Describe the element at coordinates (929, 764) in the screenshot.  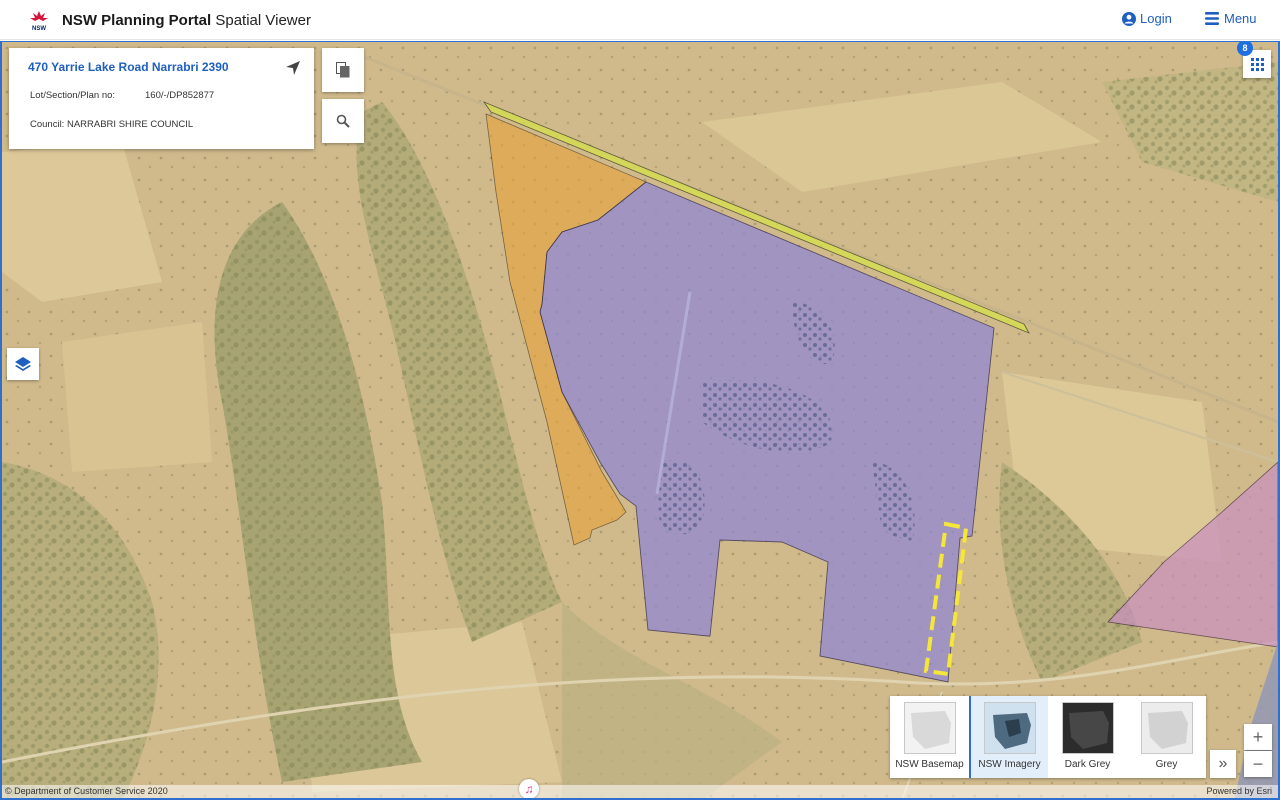
I see `basemap-label: NSW Basemap` at that location.